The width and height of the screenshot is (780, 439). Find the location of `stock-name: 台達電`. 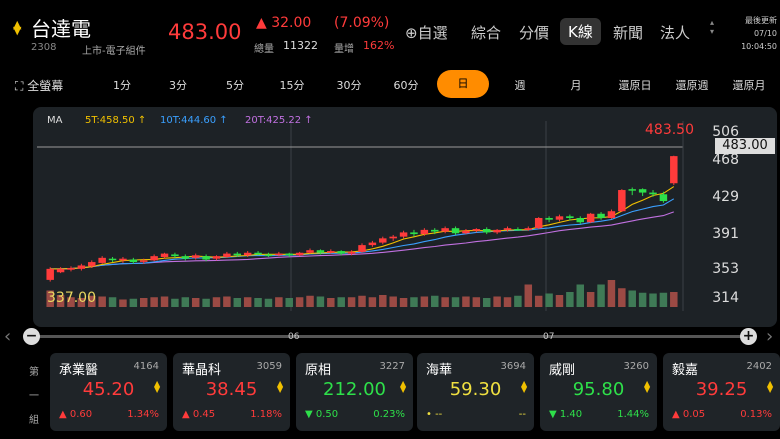

stock-name: 台達電 is located at coordinates (61, 29).